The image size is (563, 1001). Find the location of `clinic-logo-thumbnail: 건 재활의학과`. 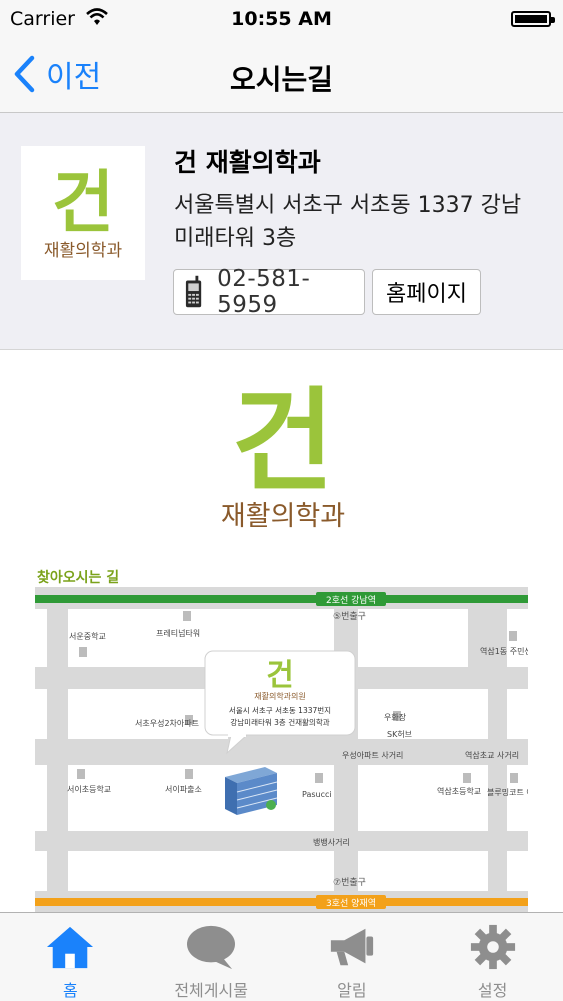

clinic-logo-thumbnail: 건 재활의학과 is located at coordinates (83, 213).